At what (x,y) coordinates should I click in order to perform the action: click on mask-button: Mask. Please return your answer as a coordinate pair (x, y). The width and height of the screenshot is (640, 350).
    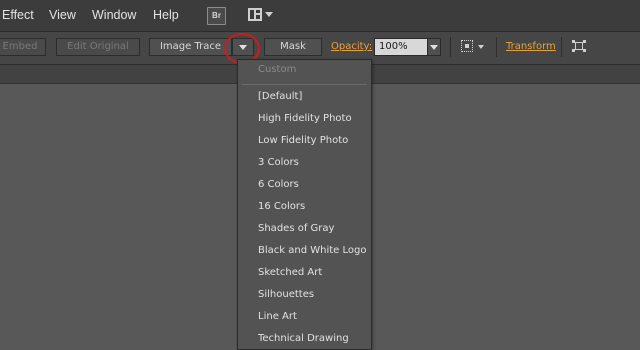
    Looking at the image, I should click on (293, 47).